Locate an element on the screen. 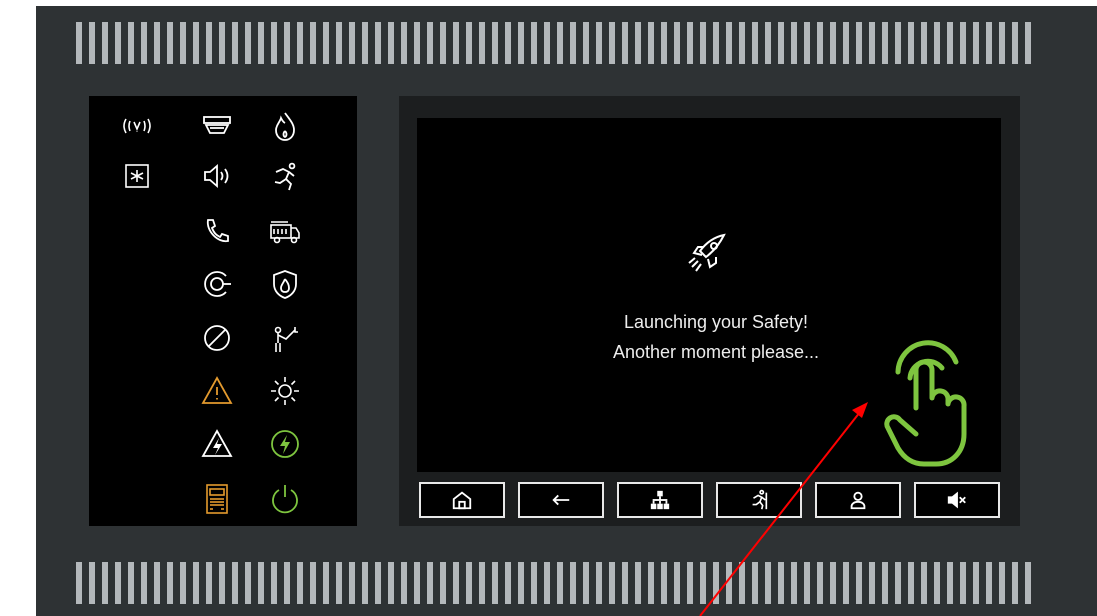 The width and height of the screenshot is (1097, 616). home-icon is located at coordinates (462, 500).